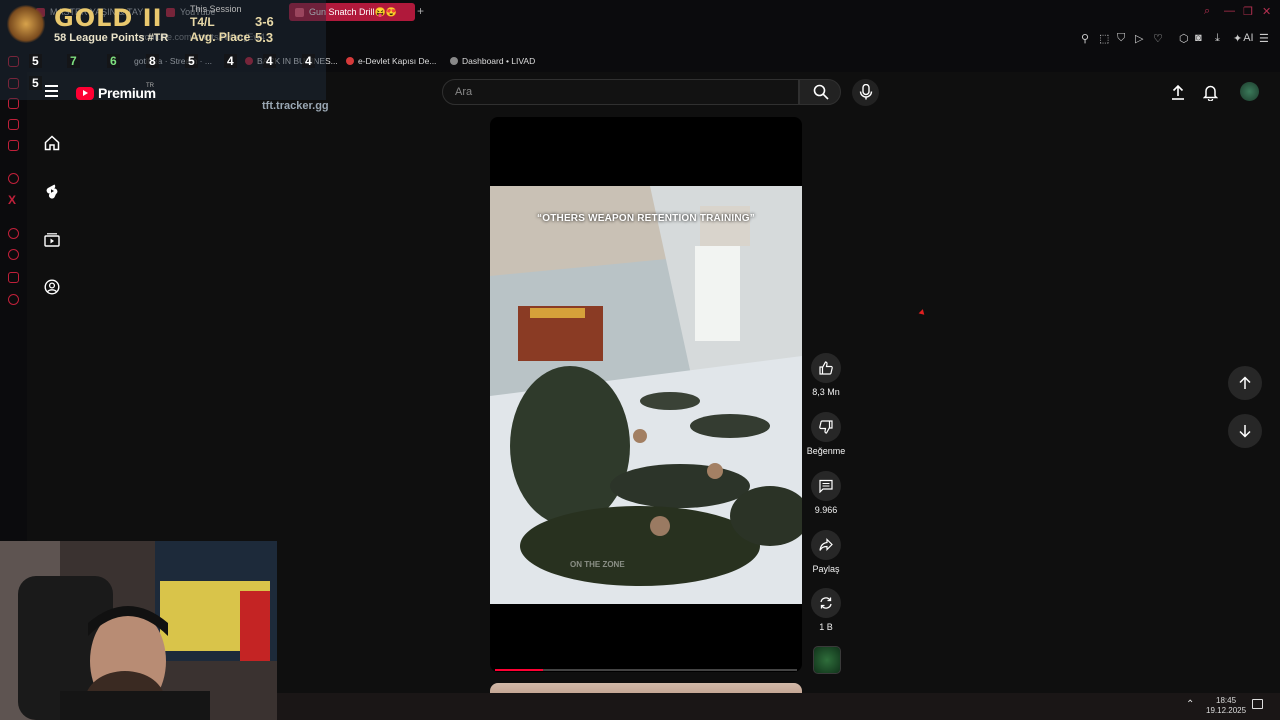  I want to click on voice-search-button, so click(865, 92).